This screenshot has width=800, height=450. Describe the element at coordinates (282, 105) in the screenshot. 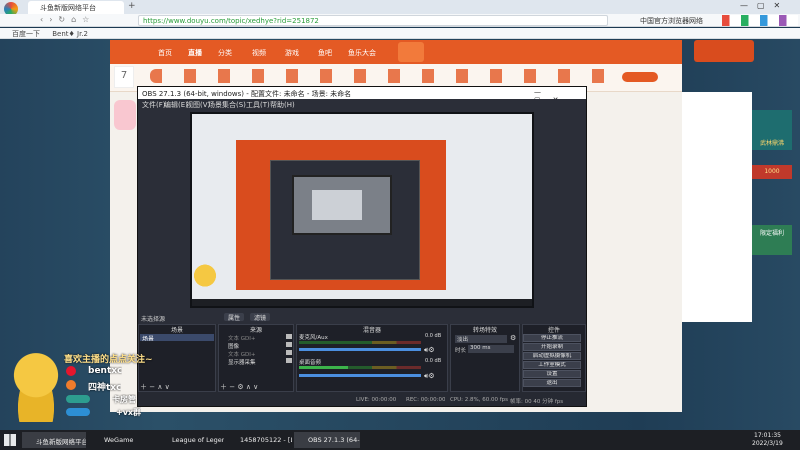

I see `obs-menu-help: 帮助(H)` at that location.